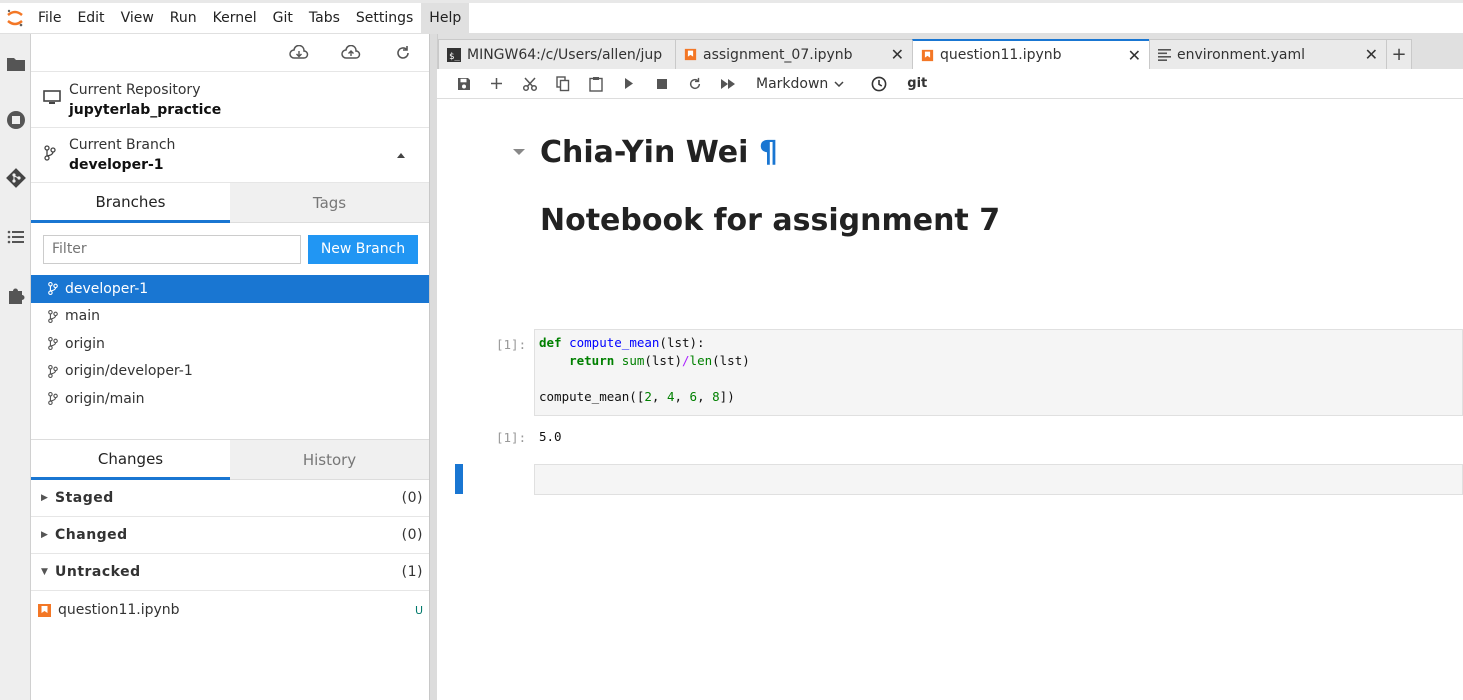 The width and height of the screenshot is (1463, 700). Describe the element at coordinates (562, 84) in the screenshot. I see `copy-icon` at that location.